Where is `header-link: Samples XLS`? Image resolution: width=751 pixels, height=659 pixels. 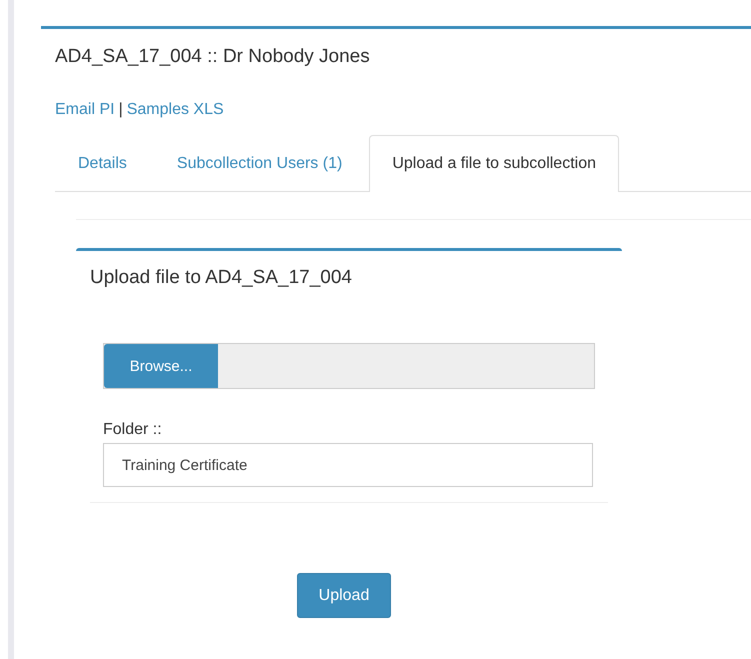 header-link: Samples XLS is located at coordinates (175, 110).